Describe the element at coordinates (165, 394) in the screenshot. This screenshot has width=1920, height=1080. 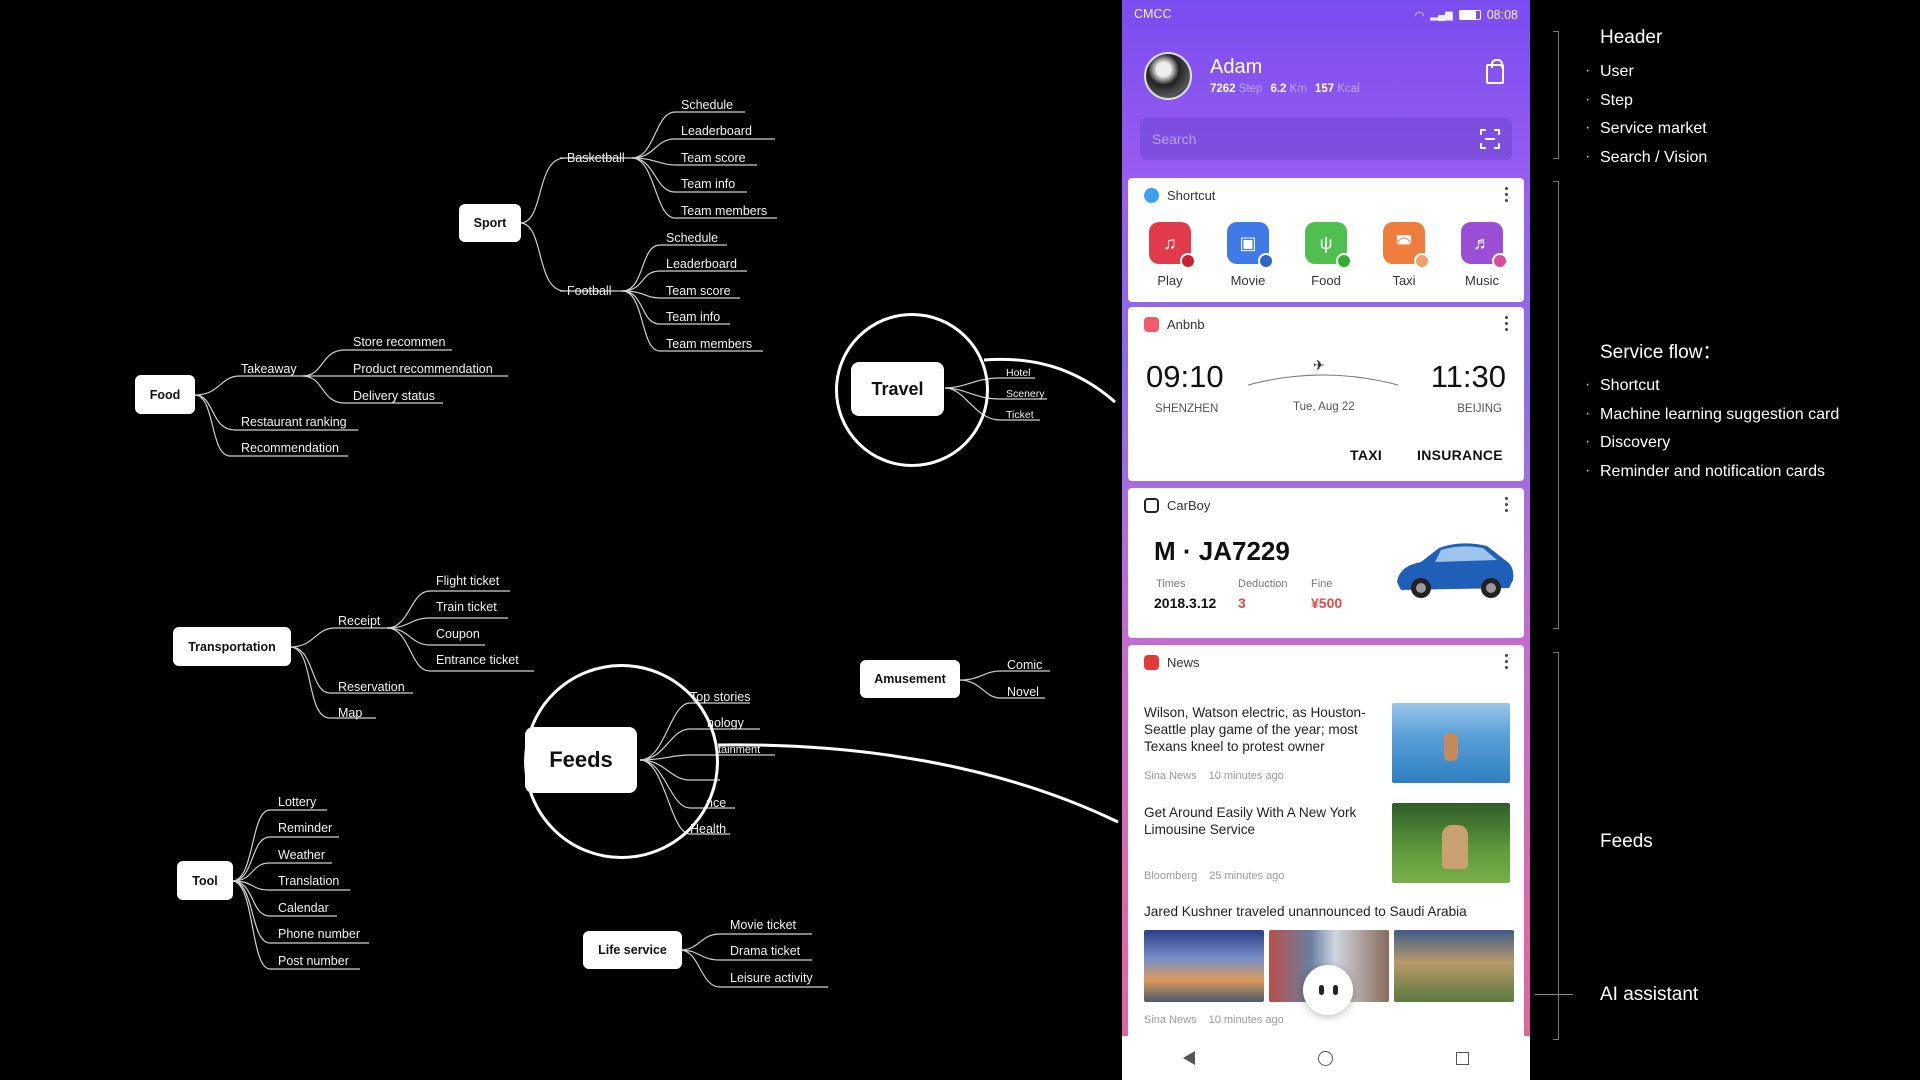
I see `mind-node-food: Food` at that location.